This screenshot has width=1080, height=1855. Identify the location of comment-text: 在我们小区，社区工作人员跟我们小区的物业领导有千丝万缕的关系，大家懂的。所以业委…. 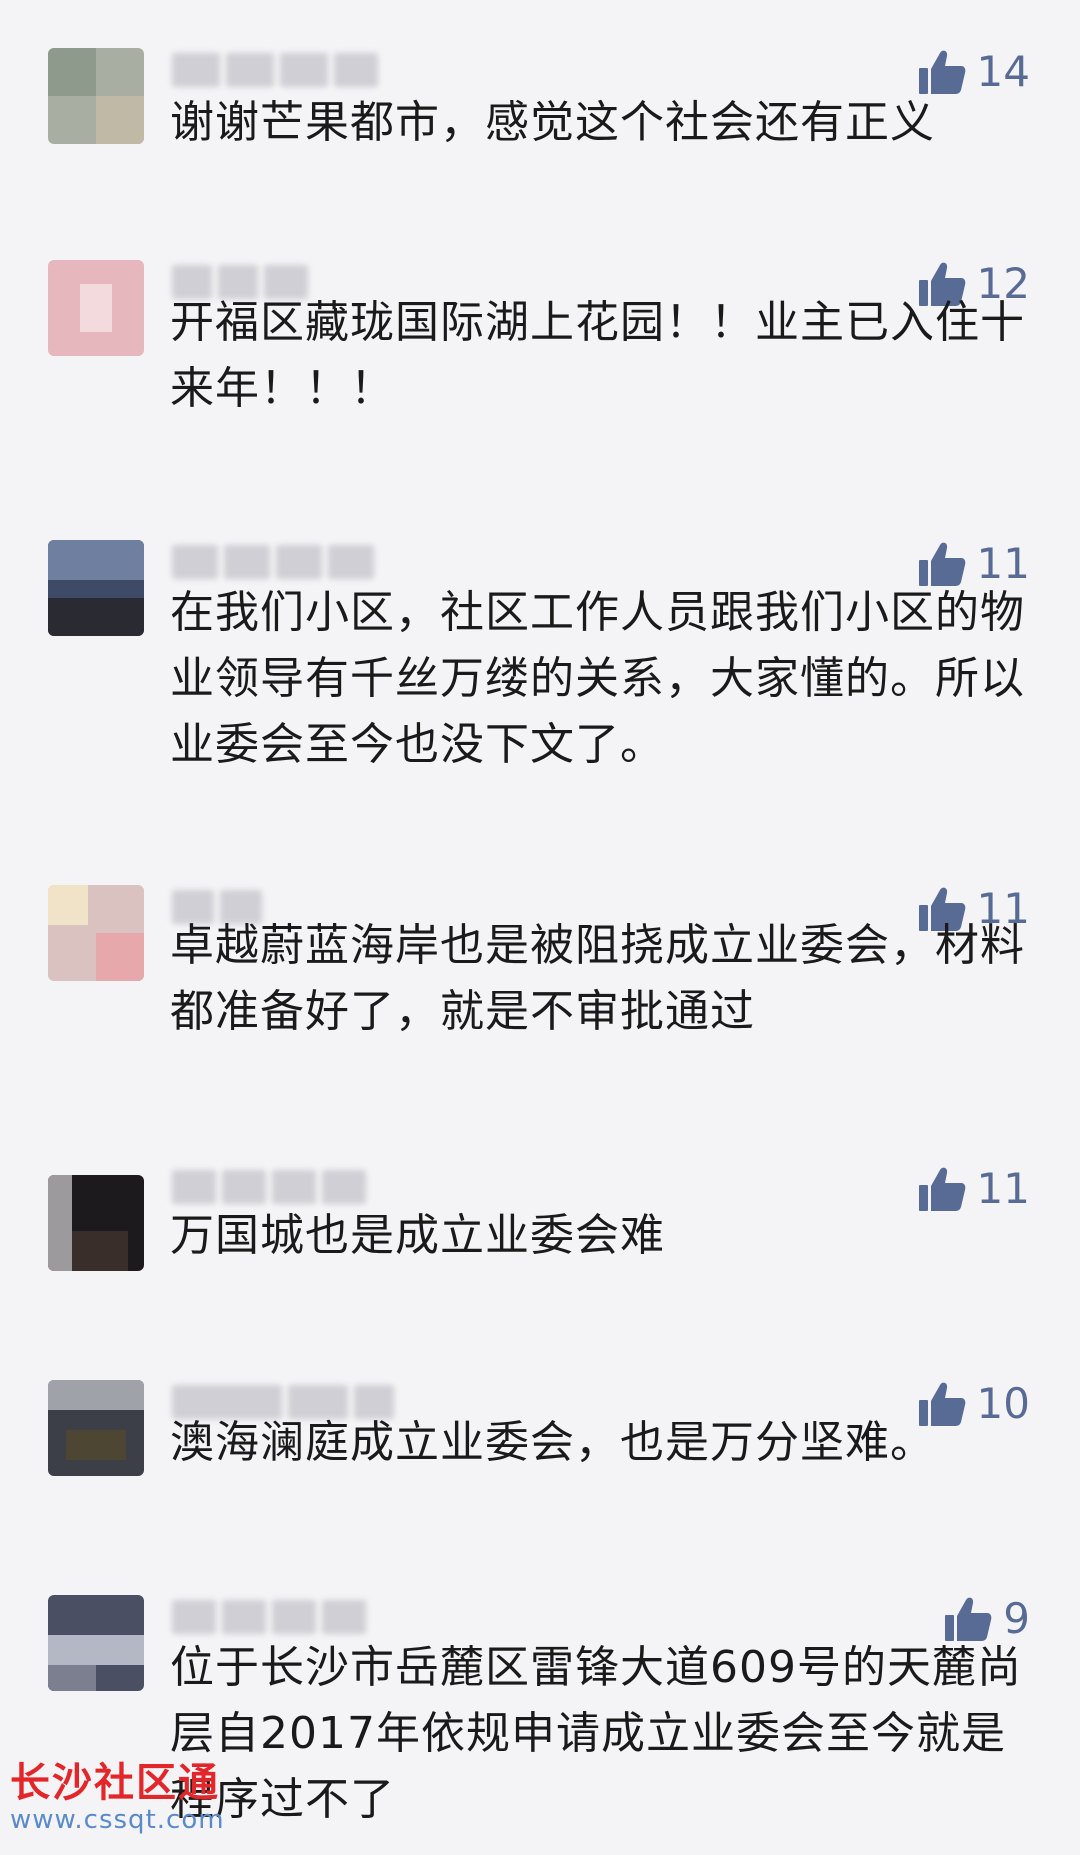
(597, 678).